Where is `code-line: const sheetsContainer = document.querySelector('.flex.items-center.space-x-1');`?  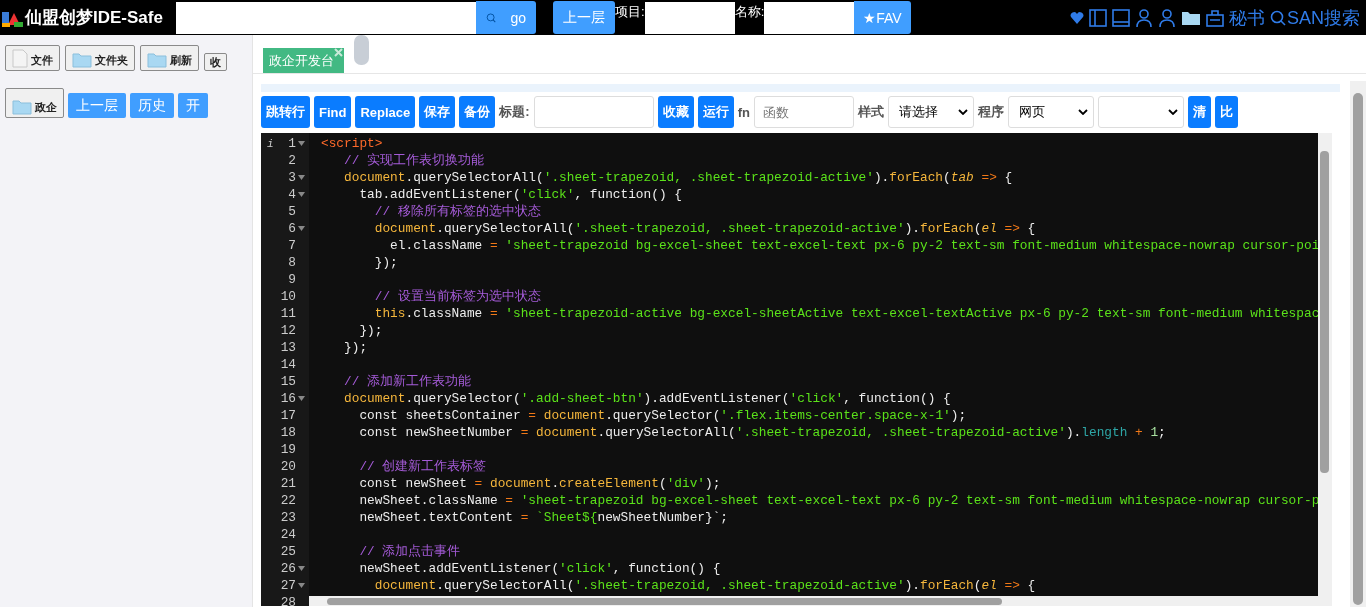 code-line: const sheetsContainer = document.querySelector('.flex.items-center.space-x-1'); is located at coordinates (662, 415).